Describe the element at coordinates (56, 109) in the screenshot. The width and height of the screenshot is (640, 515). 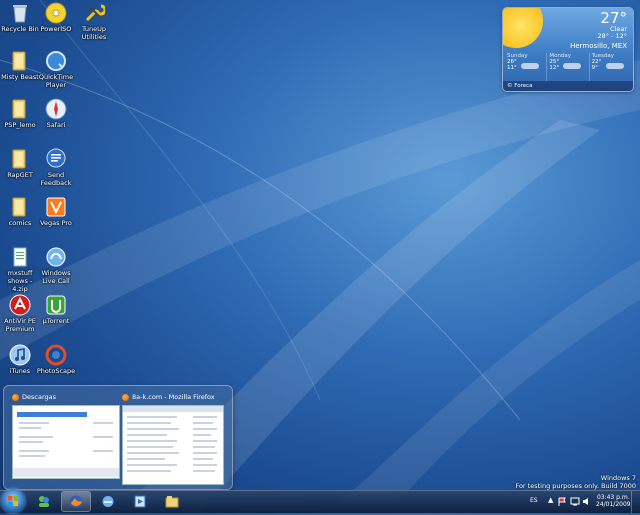
I see `safari-icon` at that location.